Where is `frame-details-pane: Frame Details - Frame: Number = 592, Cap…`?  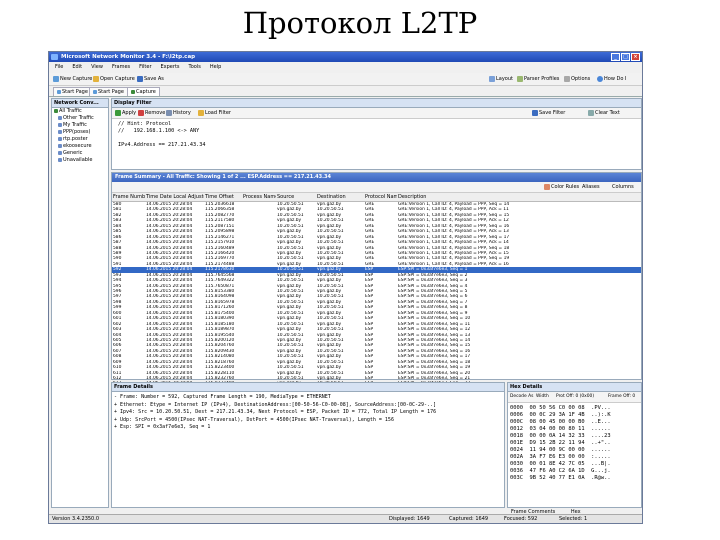
frame-details-pane: Frame Details - Frame: Number = 592, Cap… is located at coordinates (308, 445).